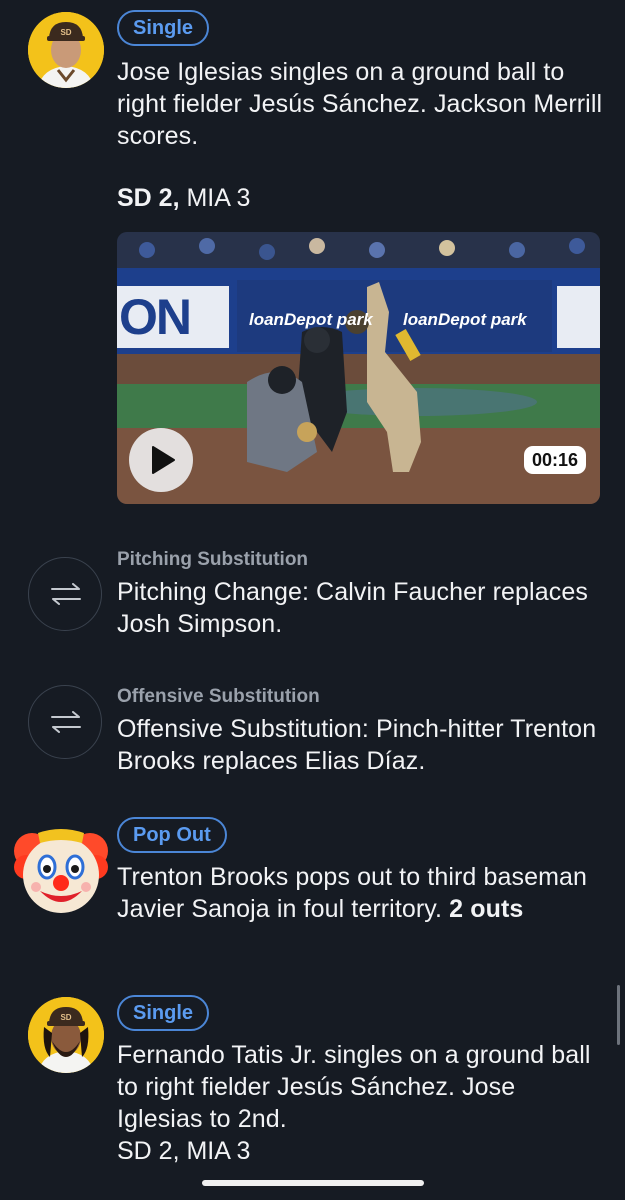 The height and width of the screenshot is (1200, 625). What do you see at coordinates (618, 1015) in the screenshot?
I see `scrollbar` at bounding box center [618, 1015].